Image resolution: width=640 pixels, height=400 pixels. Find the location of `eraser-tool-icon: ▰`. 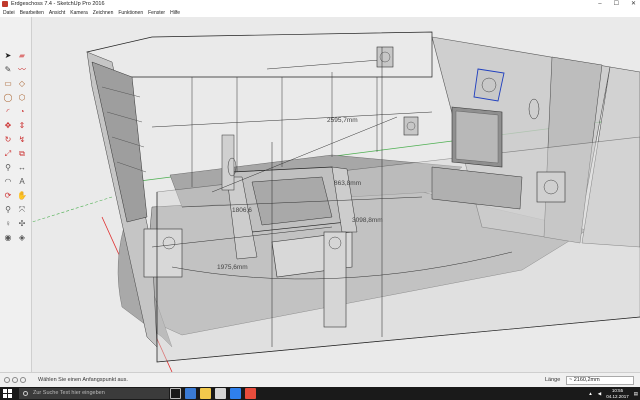

eraser-tool-icon: ▰ is located at coordinates (22, 56).